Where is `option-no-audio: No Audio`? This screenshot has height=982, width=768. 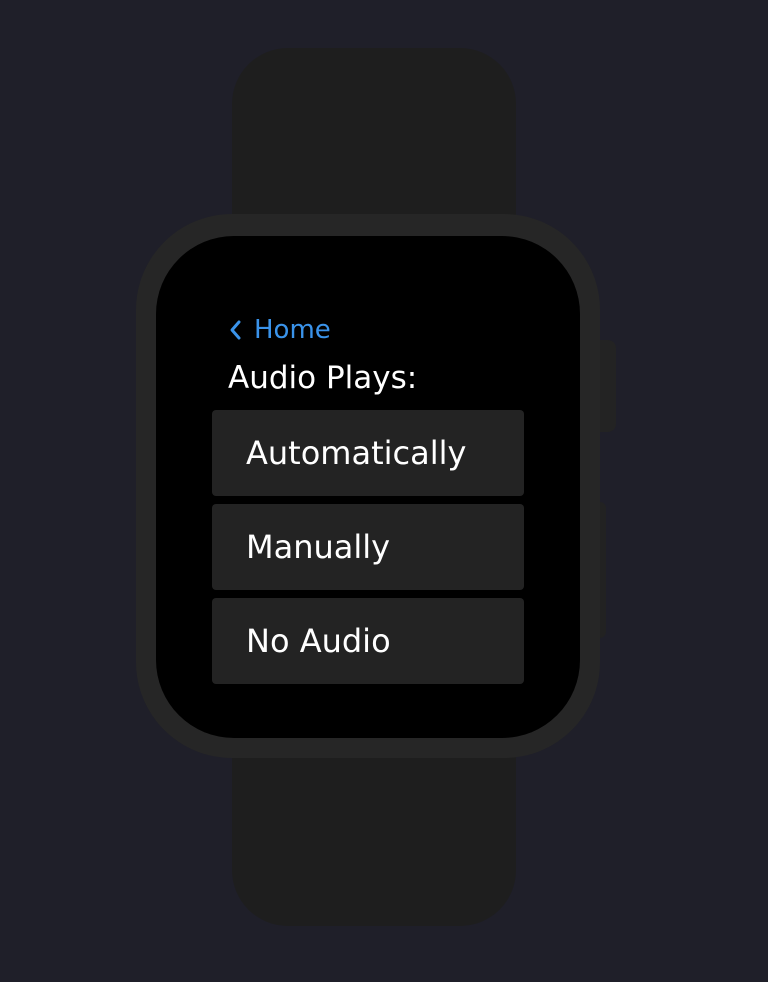 option-no-audio: No Audio is located at coordinates (368, 641).